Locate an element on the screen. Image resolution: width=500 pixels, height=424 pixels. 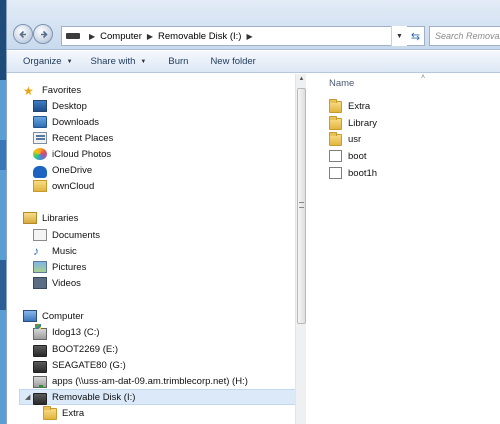
list-item: usr is located at coordinates (345, 139).